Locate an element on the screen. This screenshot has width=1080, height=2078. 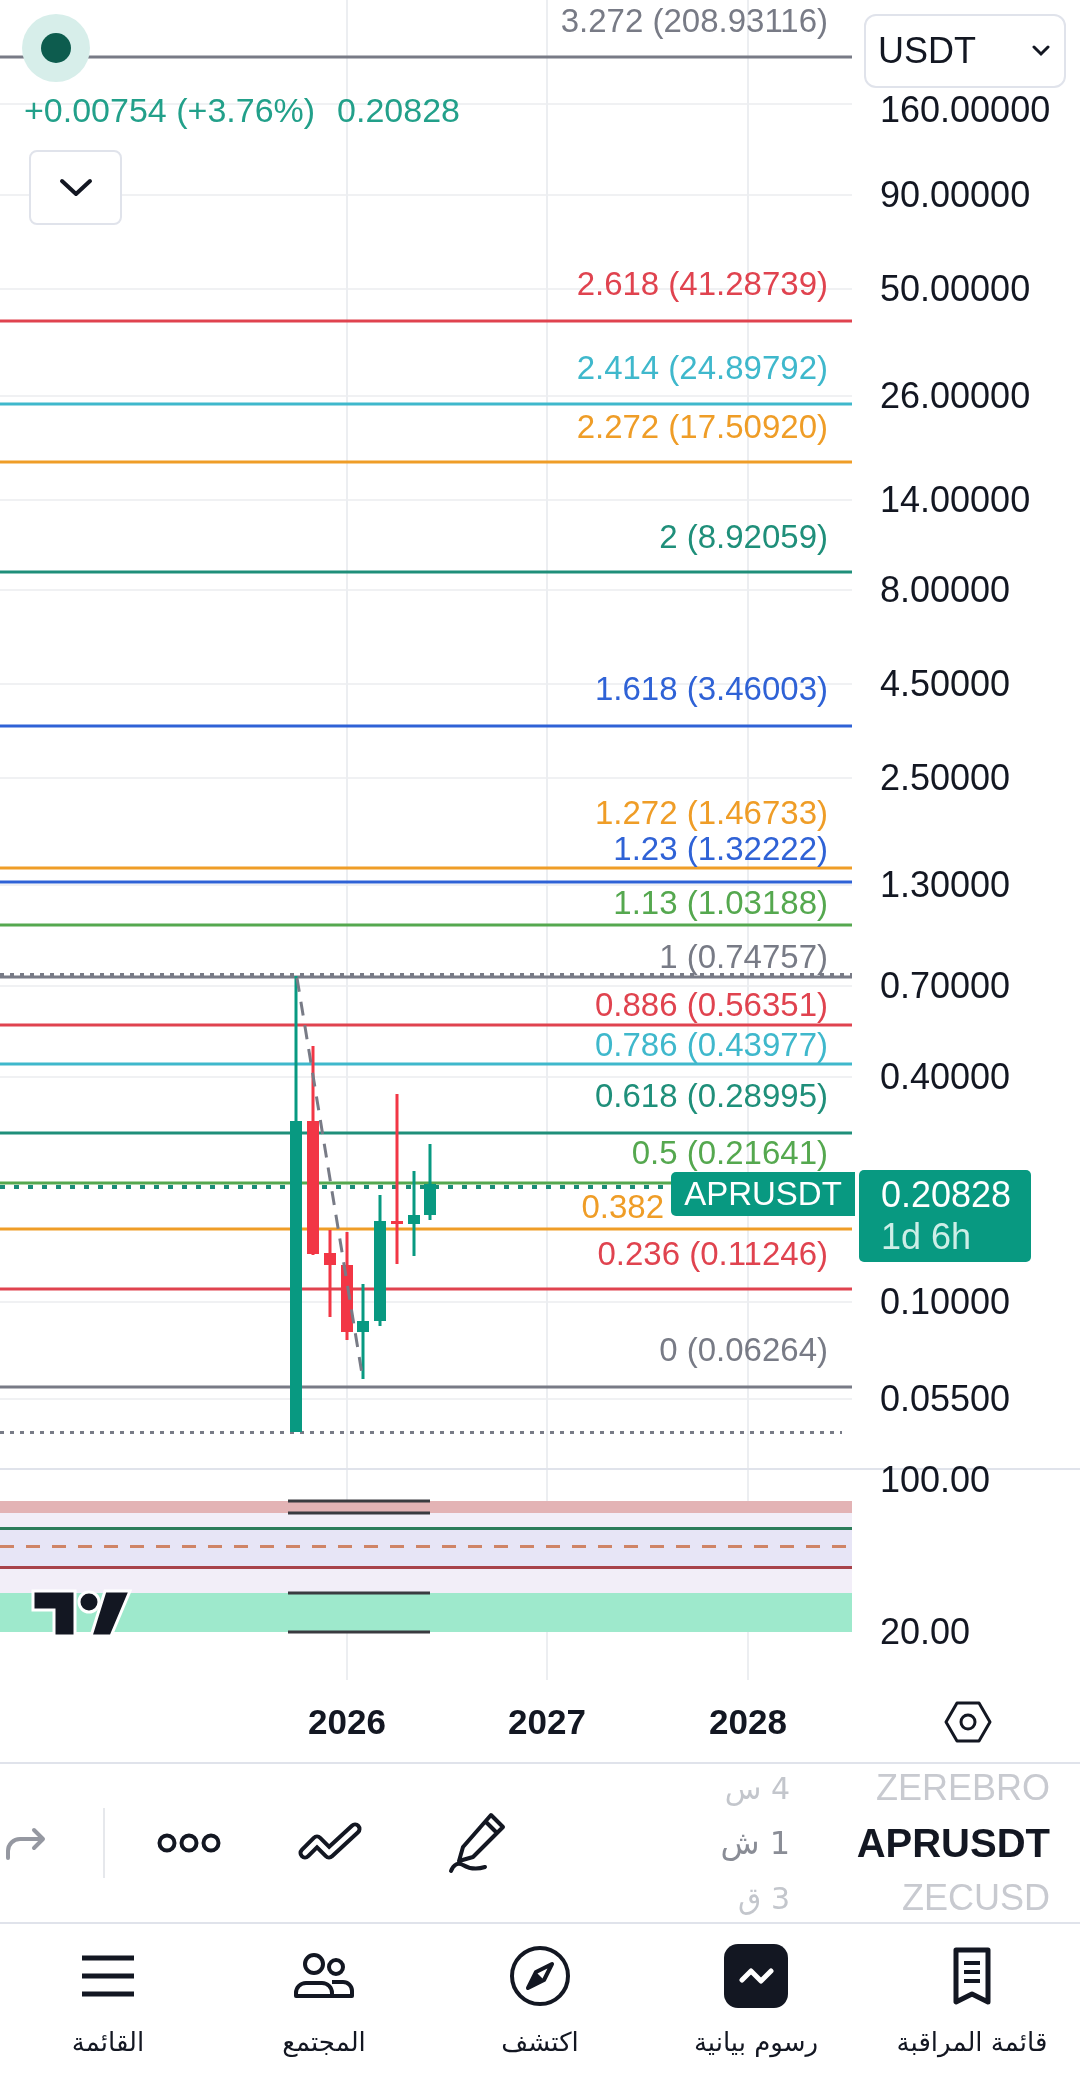
fib-level-label: 1.13 (1.03188) is located at coordinates (720, 903).